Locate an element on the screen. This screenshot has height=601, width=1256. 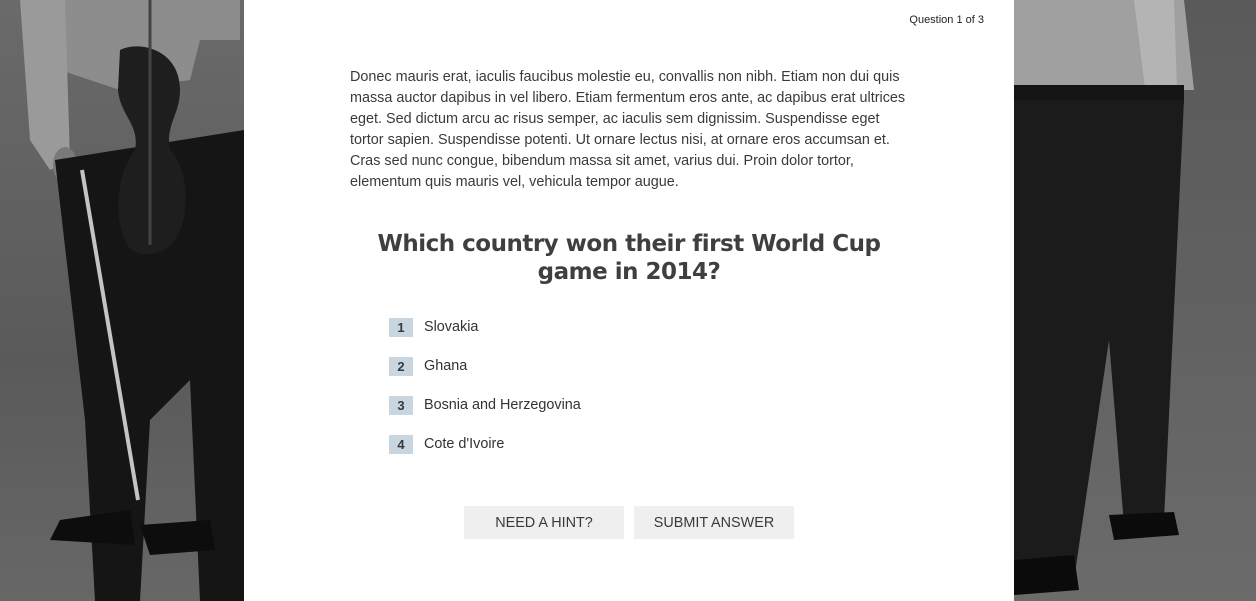
answer-option-ghana: 2 Ghana is located at coordinates (485, 366).